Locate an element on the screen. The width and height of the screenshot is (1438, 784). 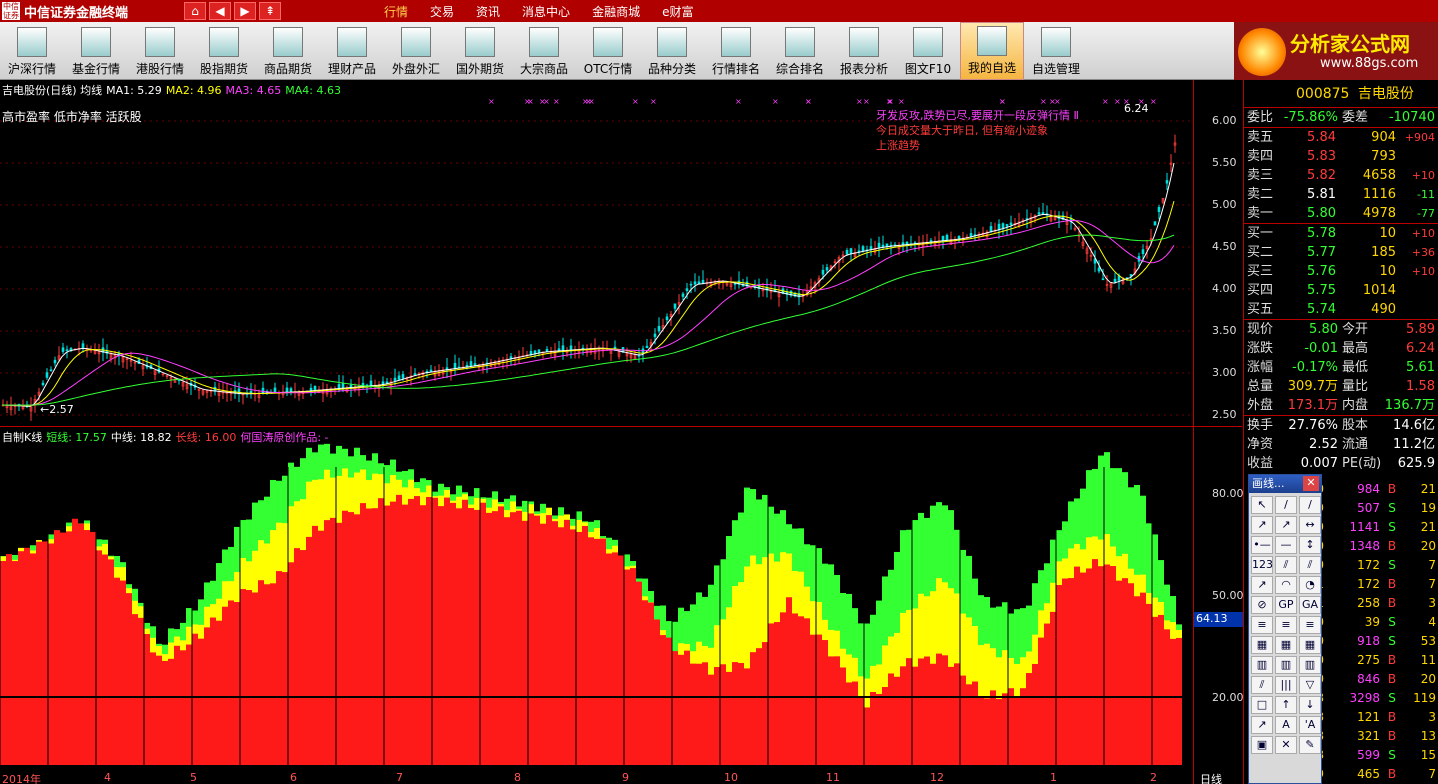
draw-tool-7: — is located at coordinates (1286, 545).